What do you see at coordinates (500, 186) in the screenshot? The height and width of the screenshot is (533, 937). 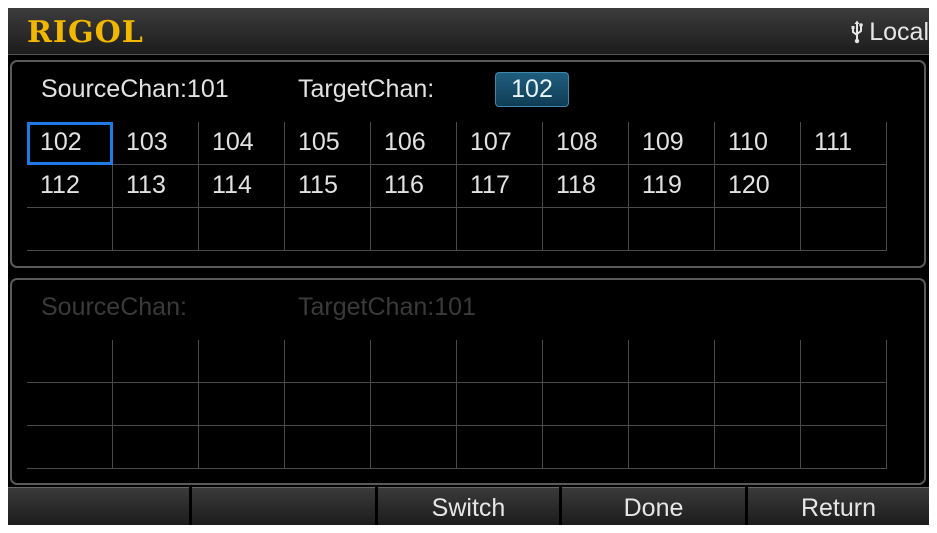 I see `channel-cell: 117` at bounding box center [500, 186].